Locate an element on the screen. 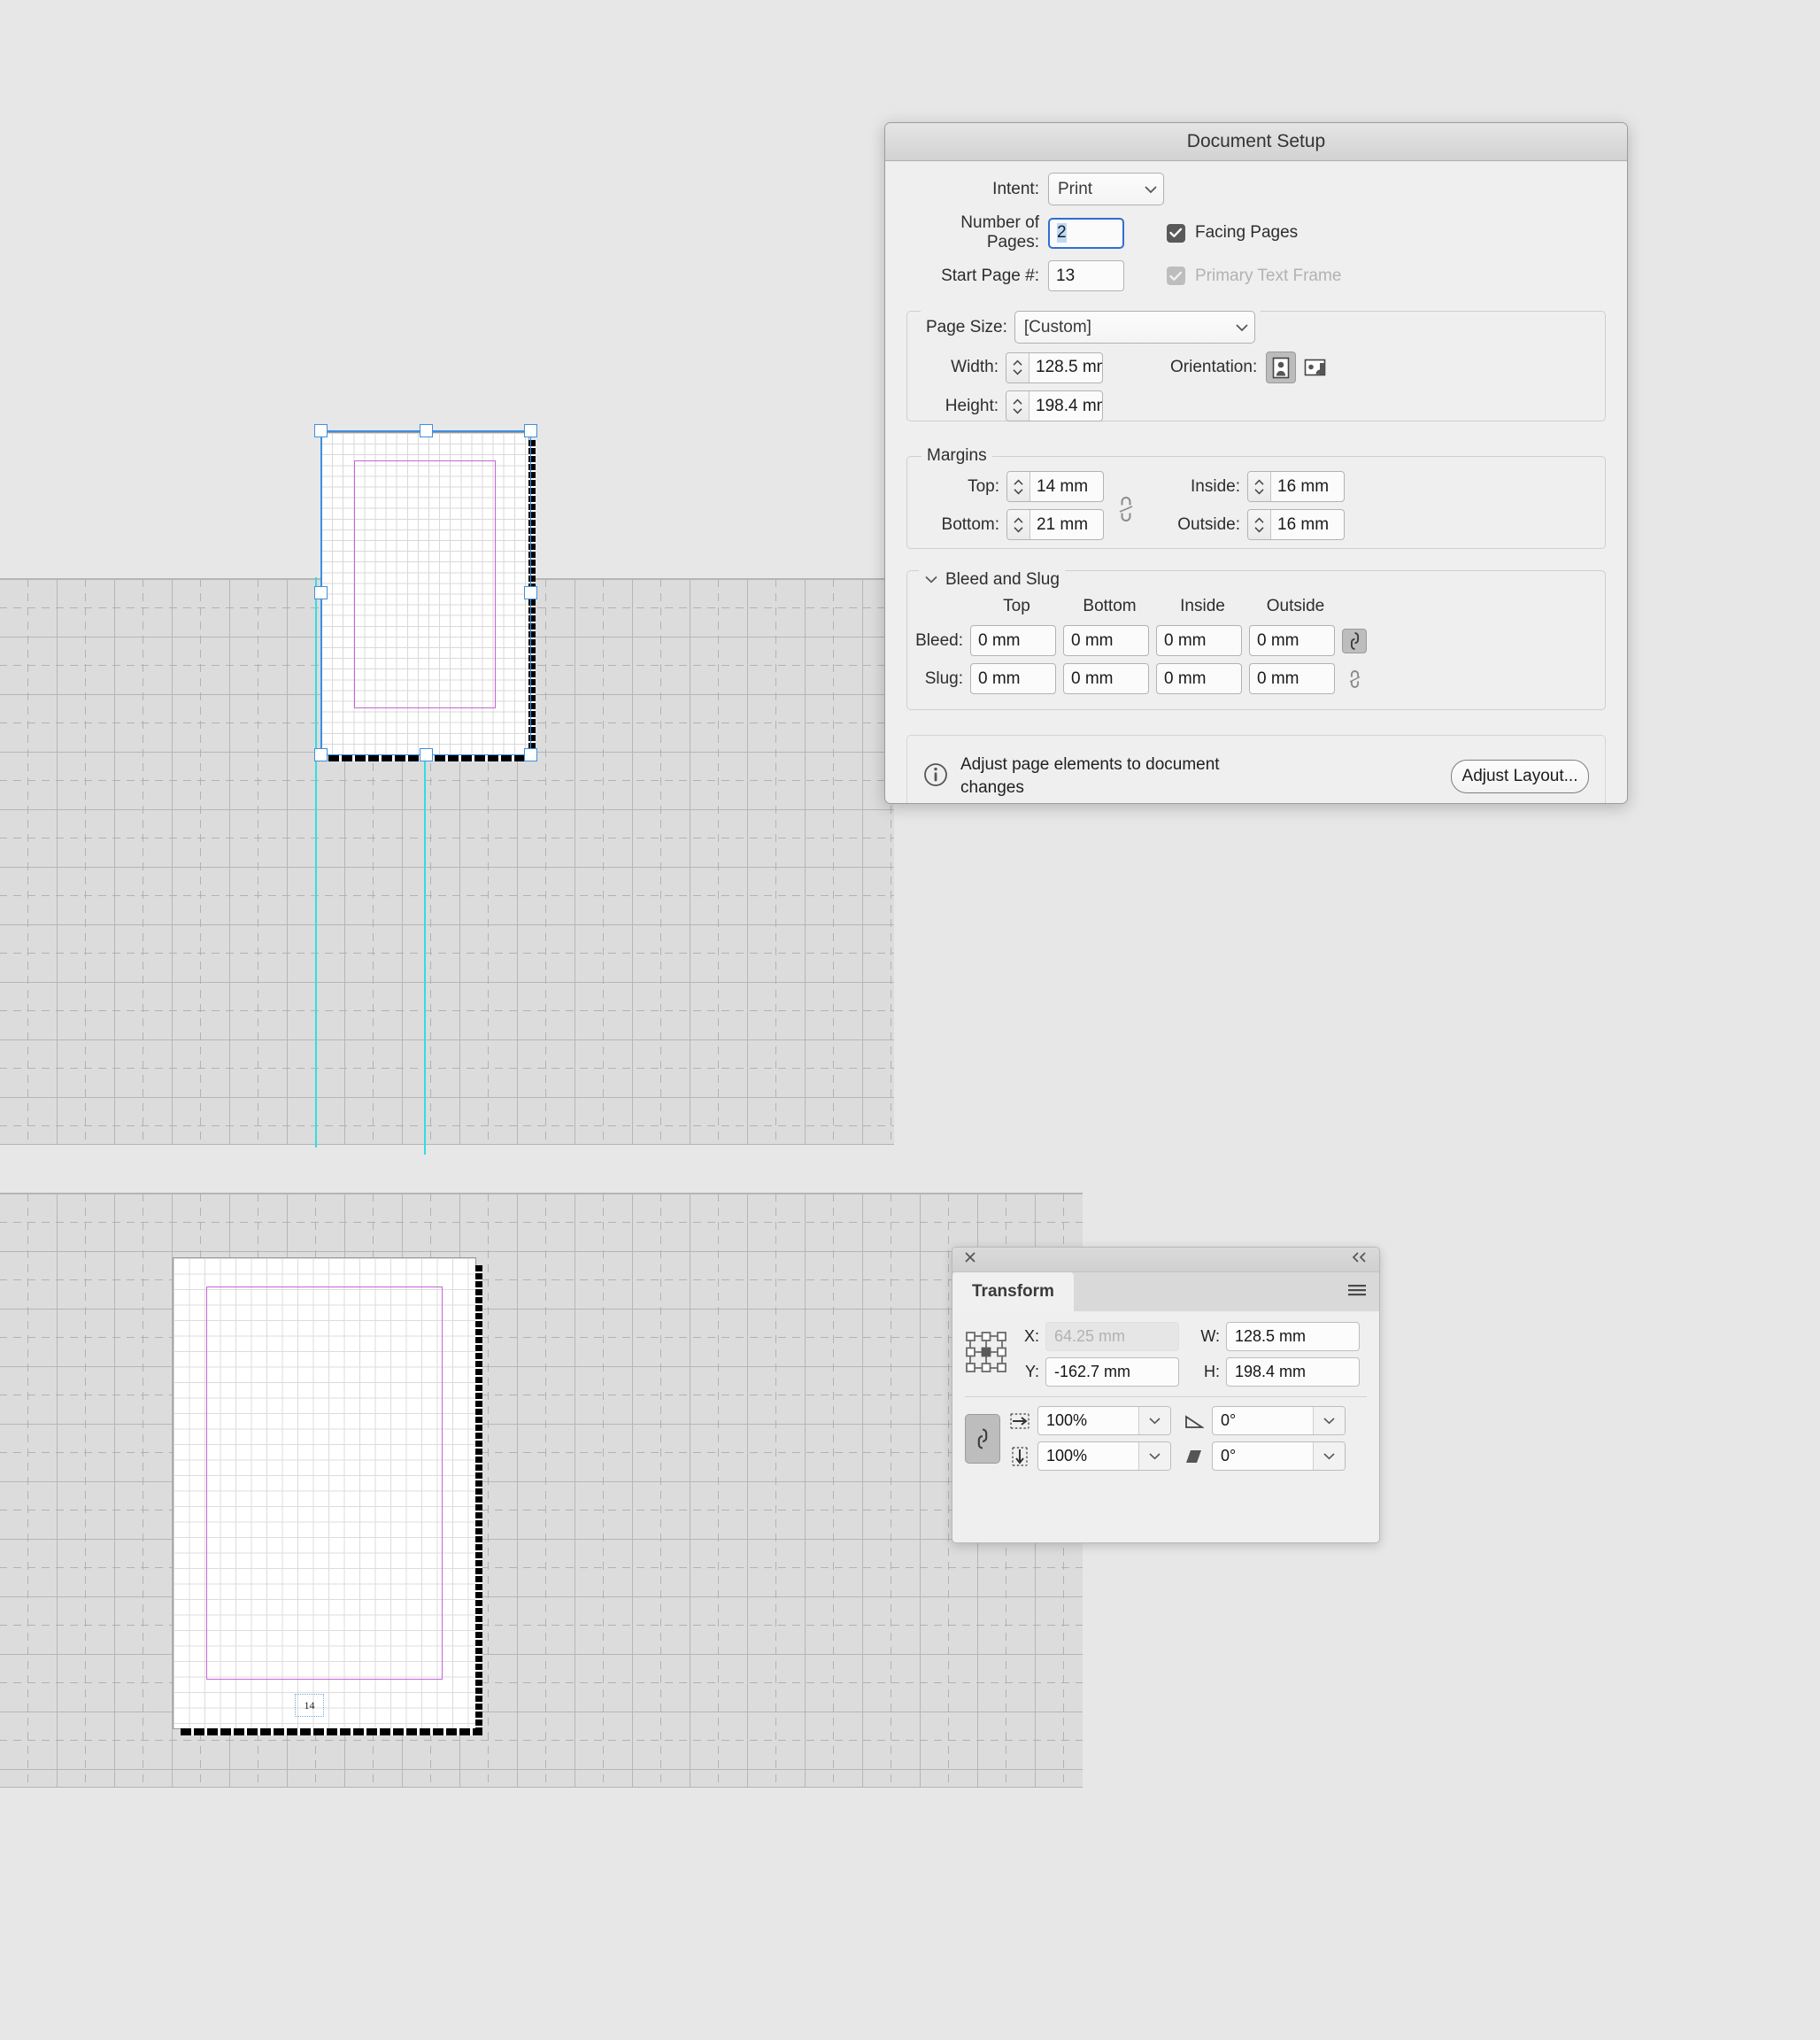  shear-combo: 0° is located at coordinates (1279, 1456).